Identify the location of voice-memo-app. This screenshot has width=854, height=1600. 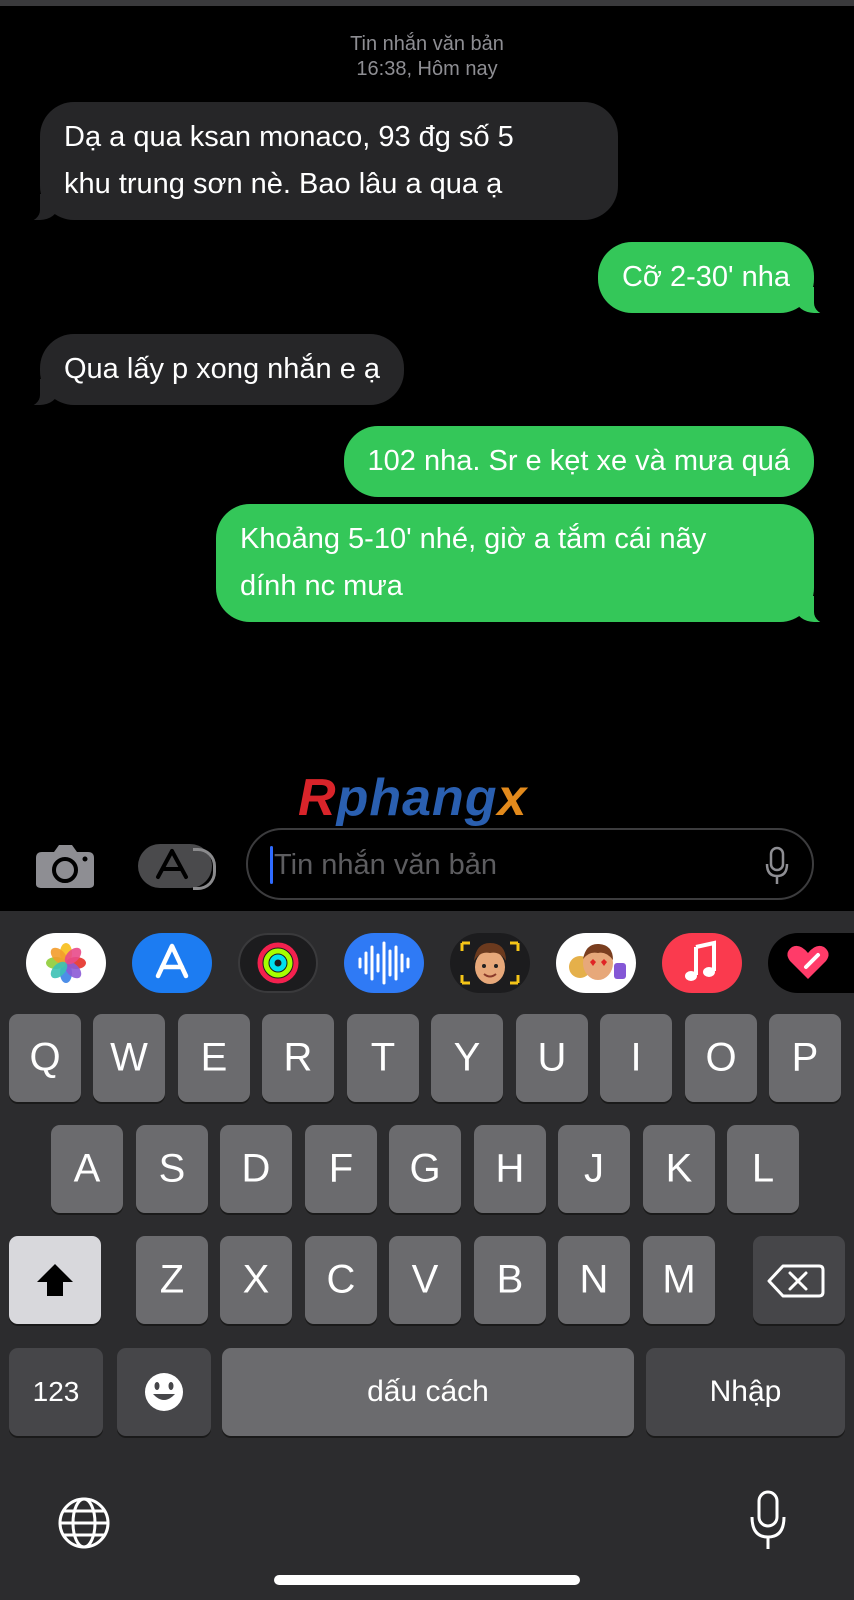
(384, 963).